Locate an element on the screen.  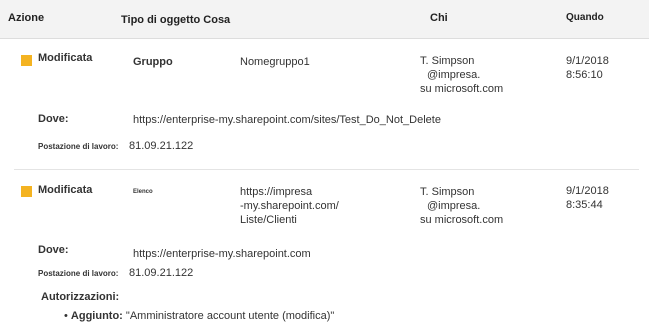
column-header-tipo-cosa: Tipo di oggetto Cosa is located at coordinates (175, 20).